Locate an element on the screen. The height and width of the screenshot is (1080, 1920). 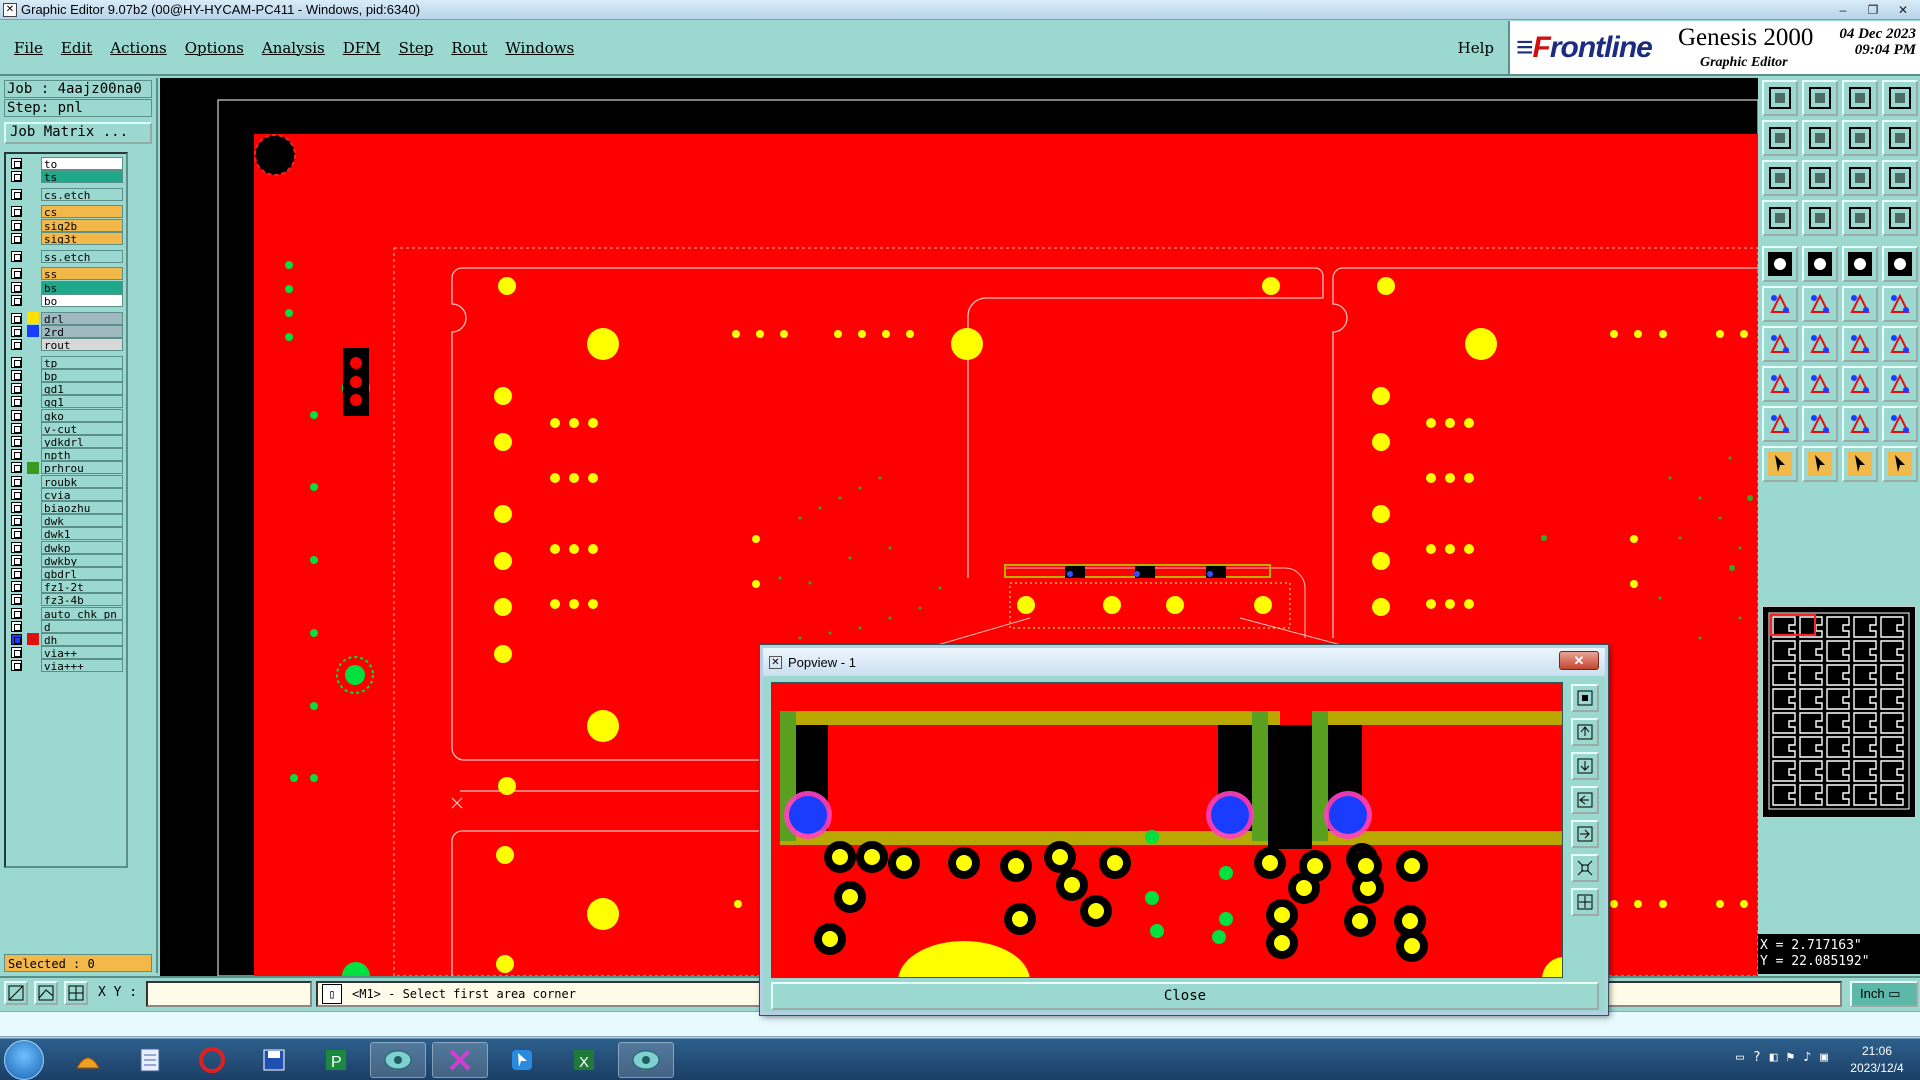
panel-overview-map is located at coordinates (1839, 712).